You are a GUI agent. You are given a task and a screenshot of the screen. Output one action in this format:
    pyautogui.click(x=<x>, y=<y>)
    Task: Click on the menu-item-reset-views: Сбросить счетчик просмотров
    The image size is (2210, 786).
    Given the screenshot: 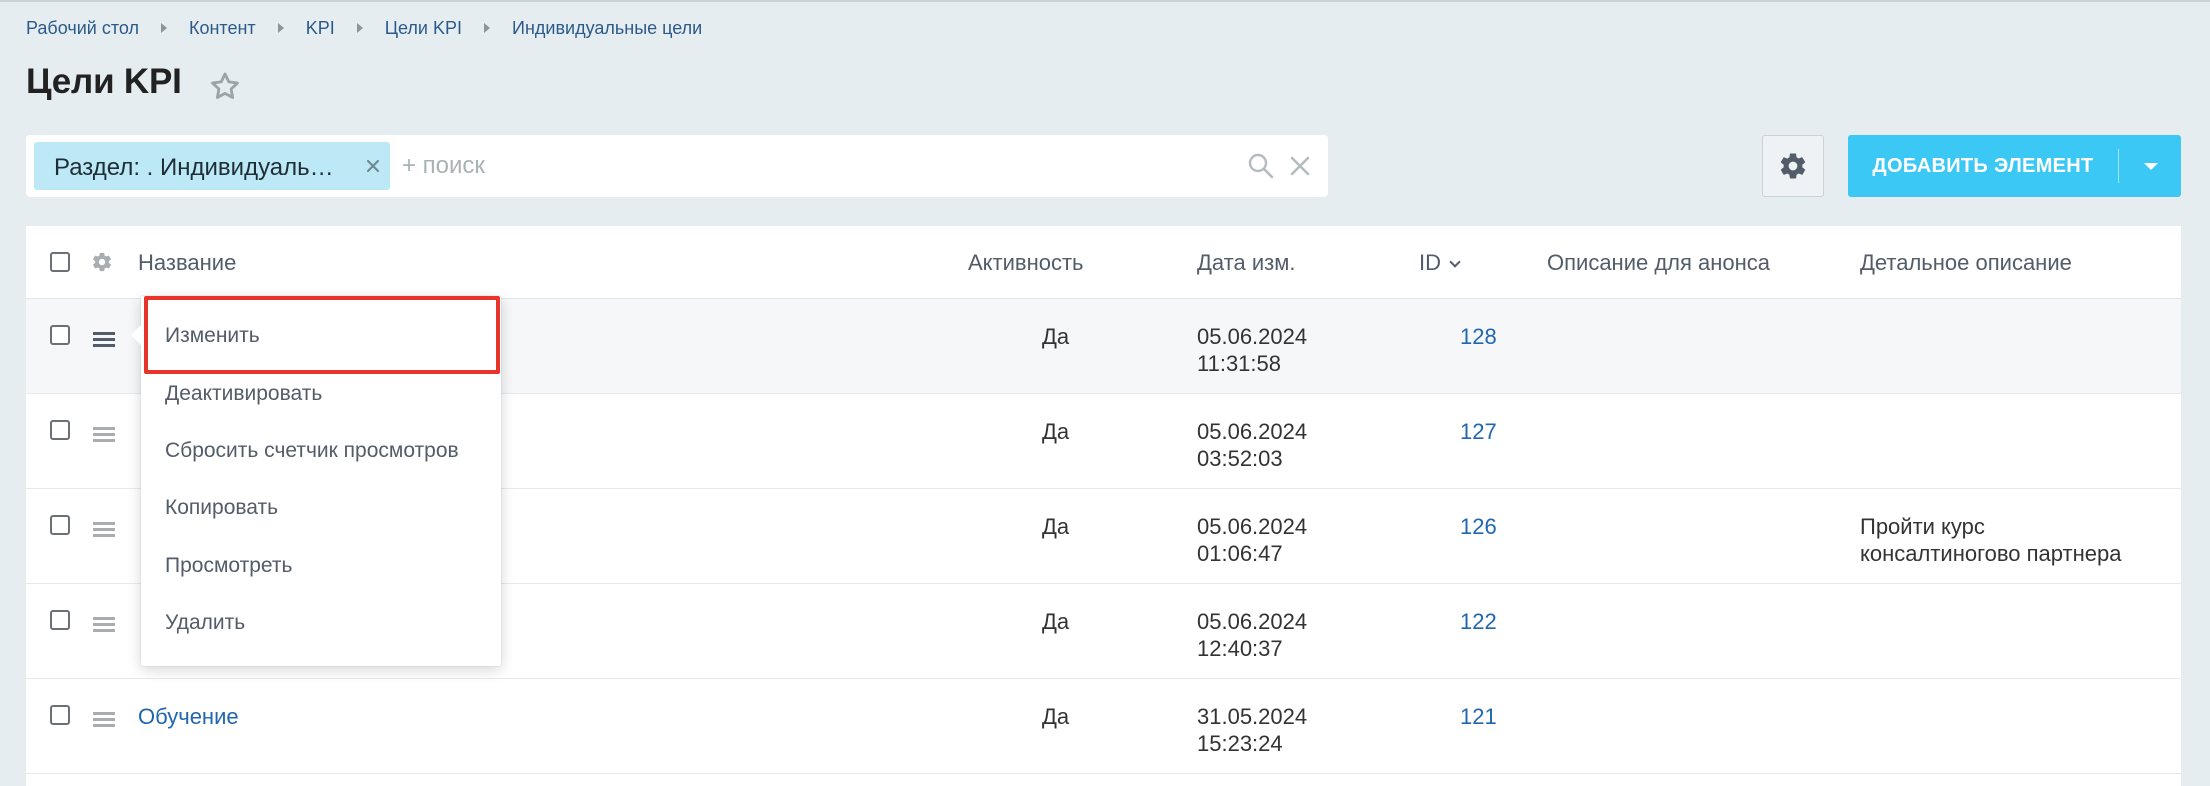 What is the action you would take?
    pyautogui.click(x=312, y=451)
    